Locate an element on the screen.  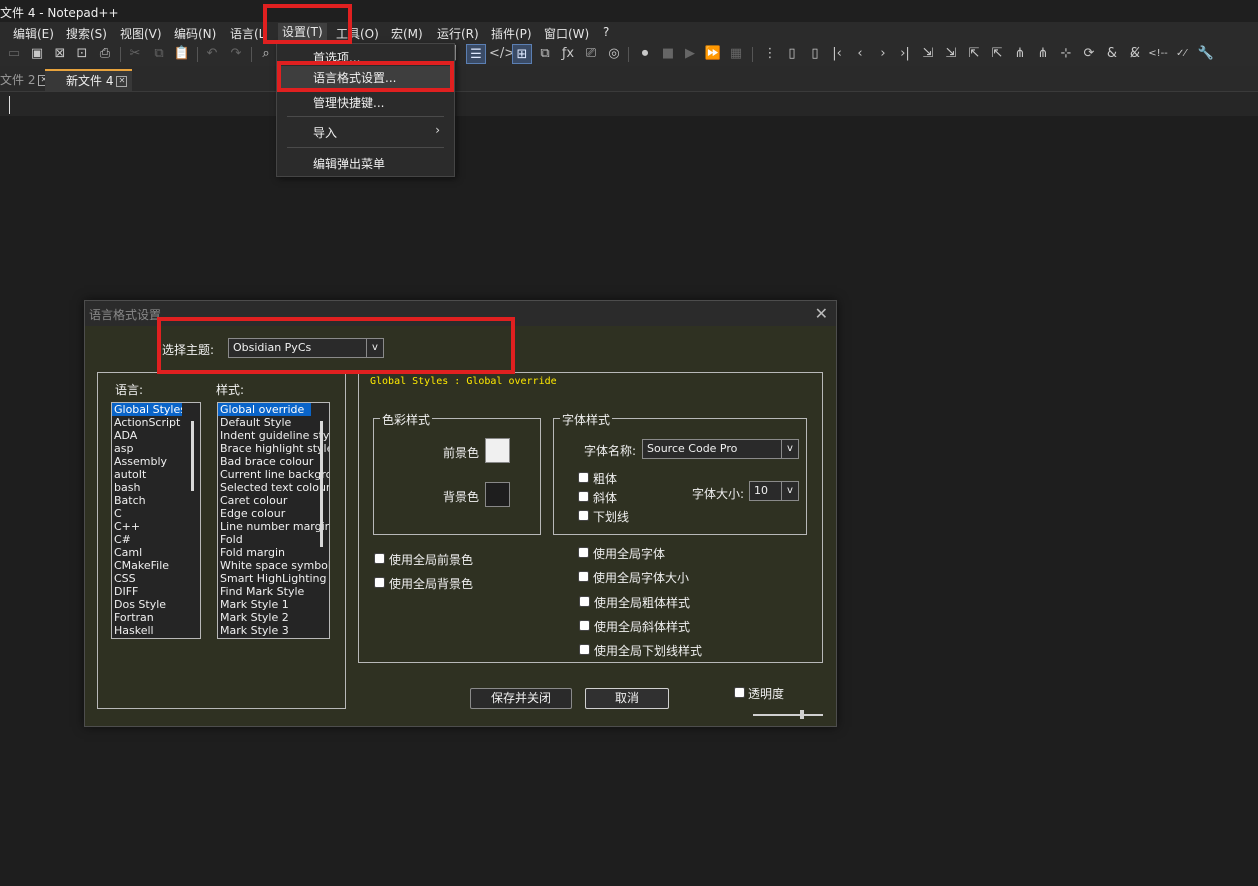
transparency-slider-track is located at coordinates (788, 715).